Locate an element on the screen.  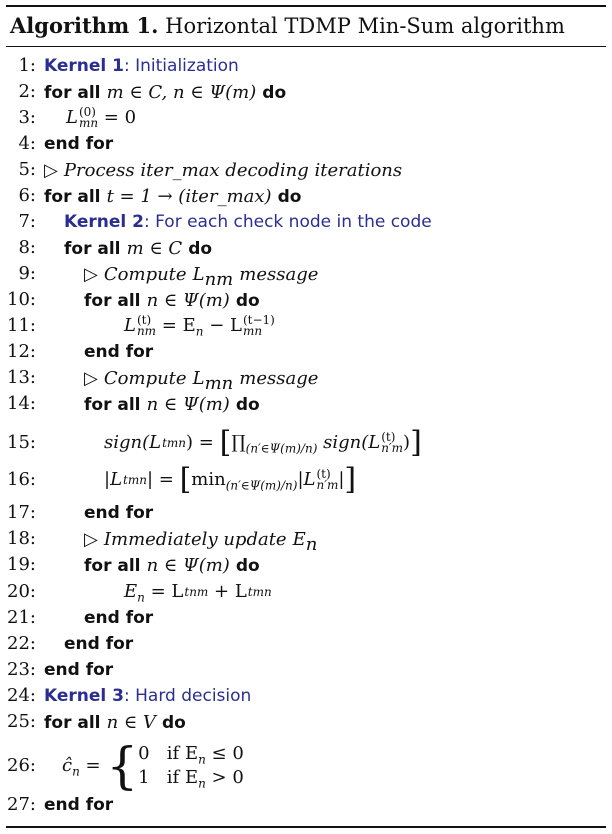
left-bracket: [ is located at coordinates (185, 479).